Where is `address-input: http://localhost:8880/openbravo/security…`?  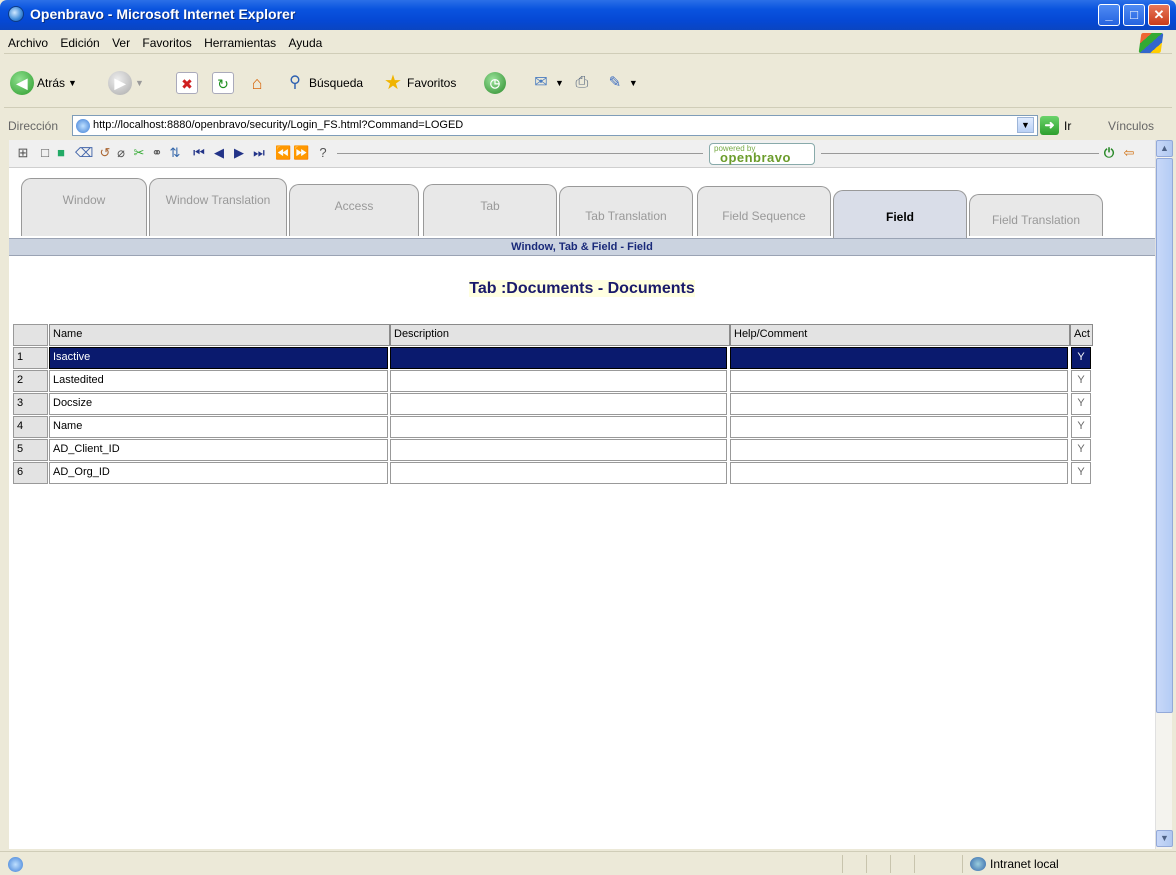 address-input: http://localhost:8880/openbravo/security… is located at coordinates (555, 125).